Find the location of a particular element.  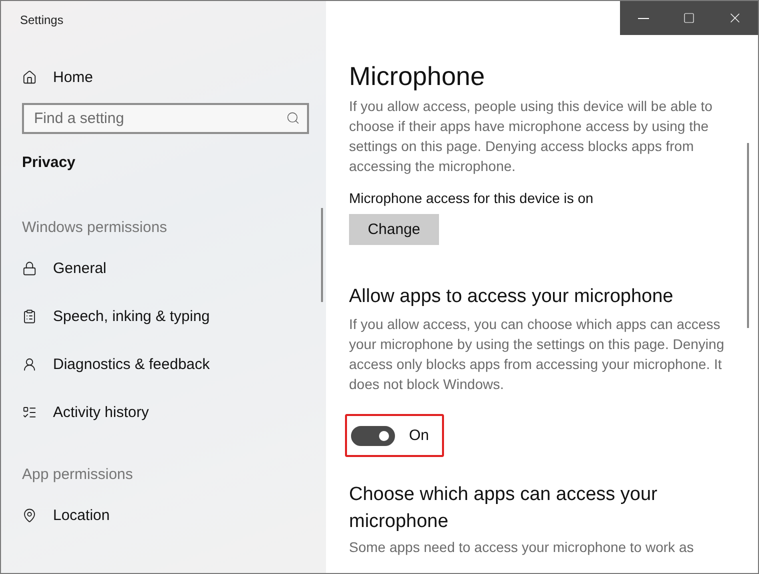

description-text: Some apps need to access your microphone to work as is located at coordinates (522, 547).